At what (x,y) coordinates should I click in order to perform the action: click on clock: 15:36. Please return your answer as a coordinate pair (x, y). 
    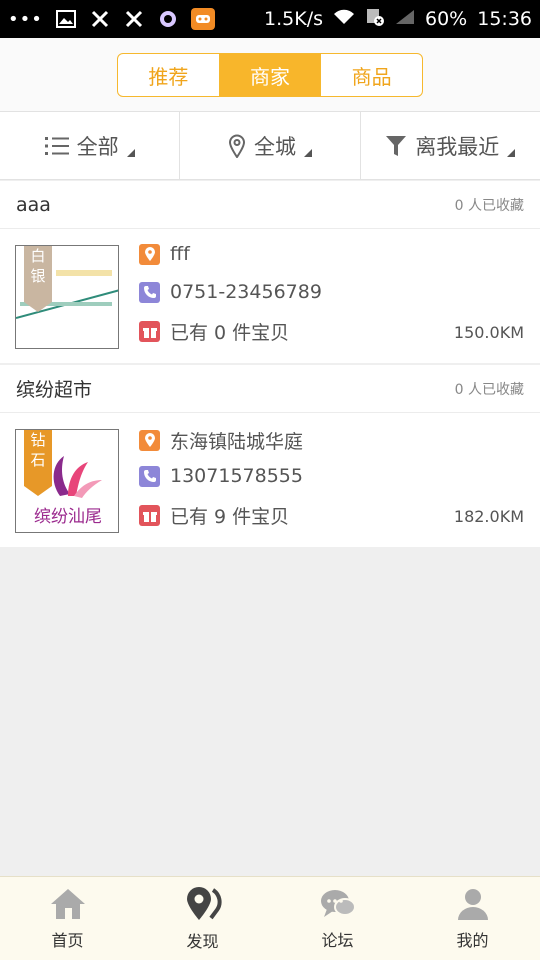
    Looking at the image, I should click on (504, 19).